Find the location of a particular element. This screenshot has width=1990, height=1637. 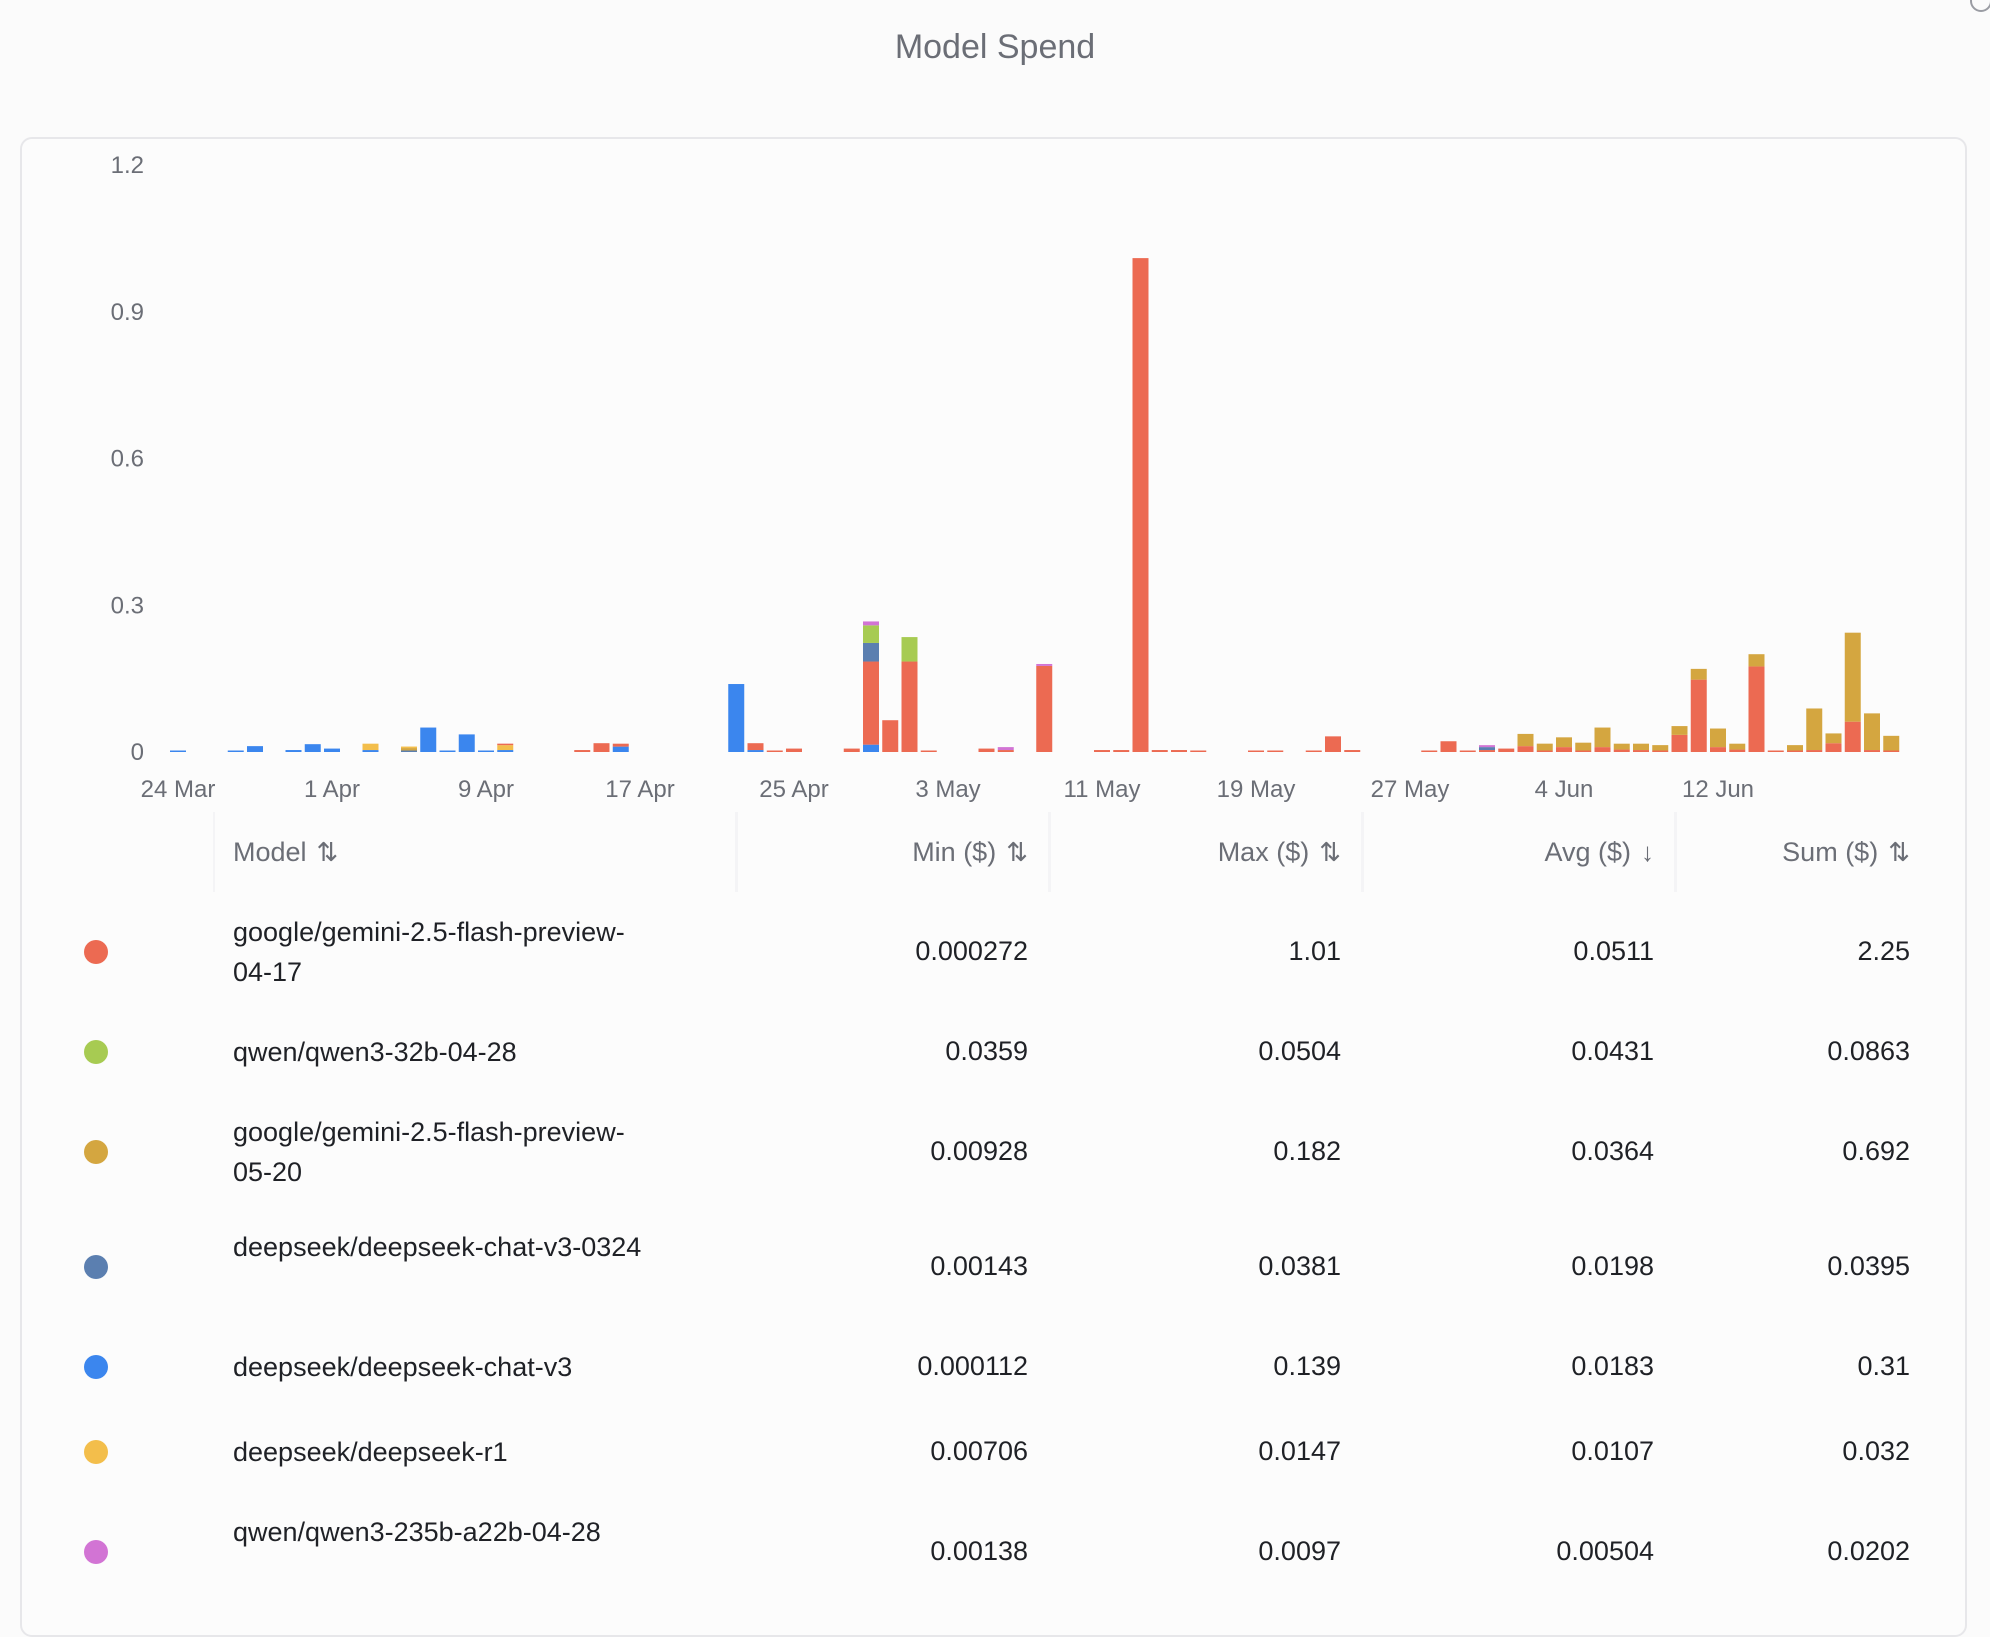

close-icon is located at coordinates (1980, 6).